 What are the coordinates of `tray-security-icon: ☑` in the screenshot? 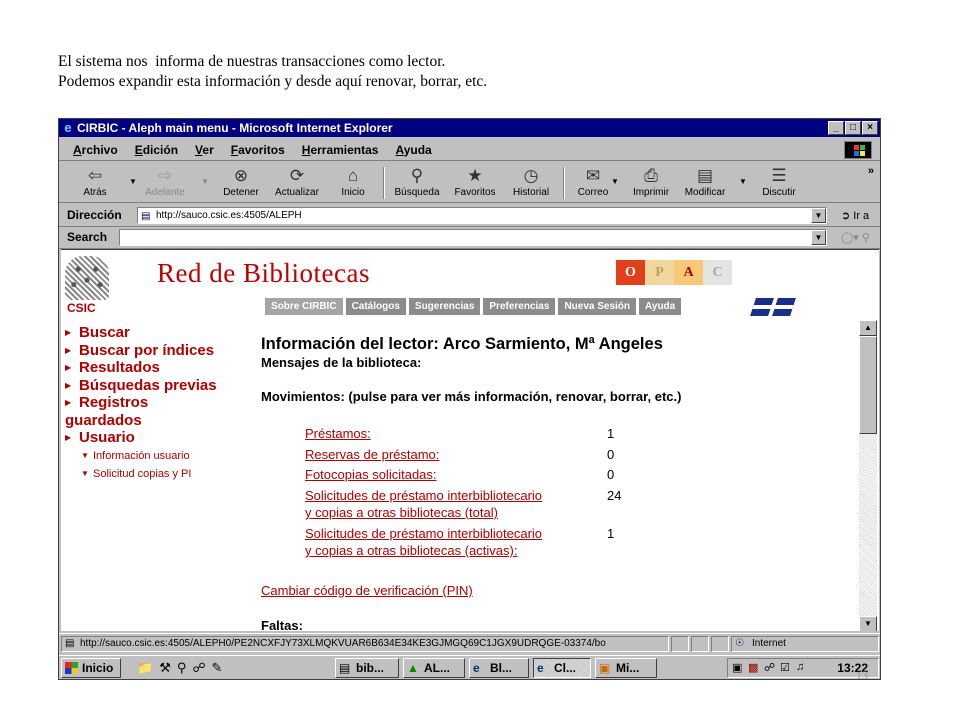 It's located at (785, 667).